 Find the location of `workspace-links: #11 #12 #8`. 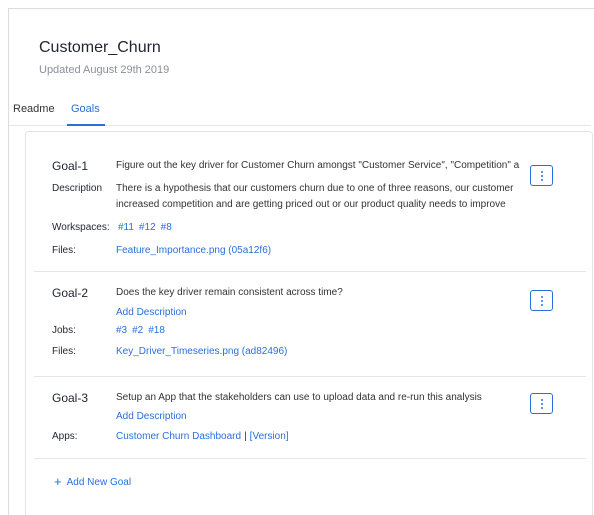

workspace-links: #11 #12 #8 is located at coordinates (147, 227).